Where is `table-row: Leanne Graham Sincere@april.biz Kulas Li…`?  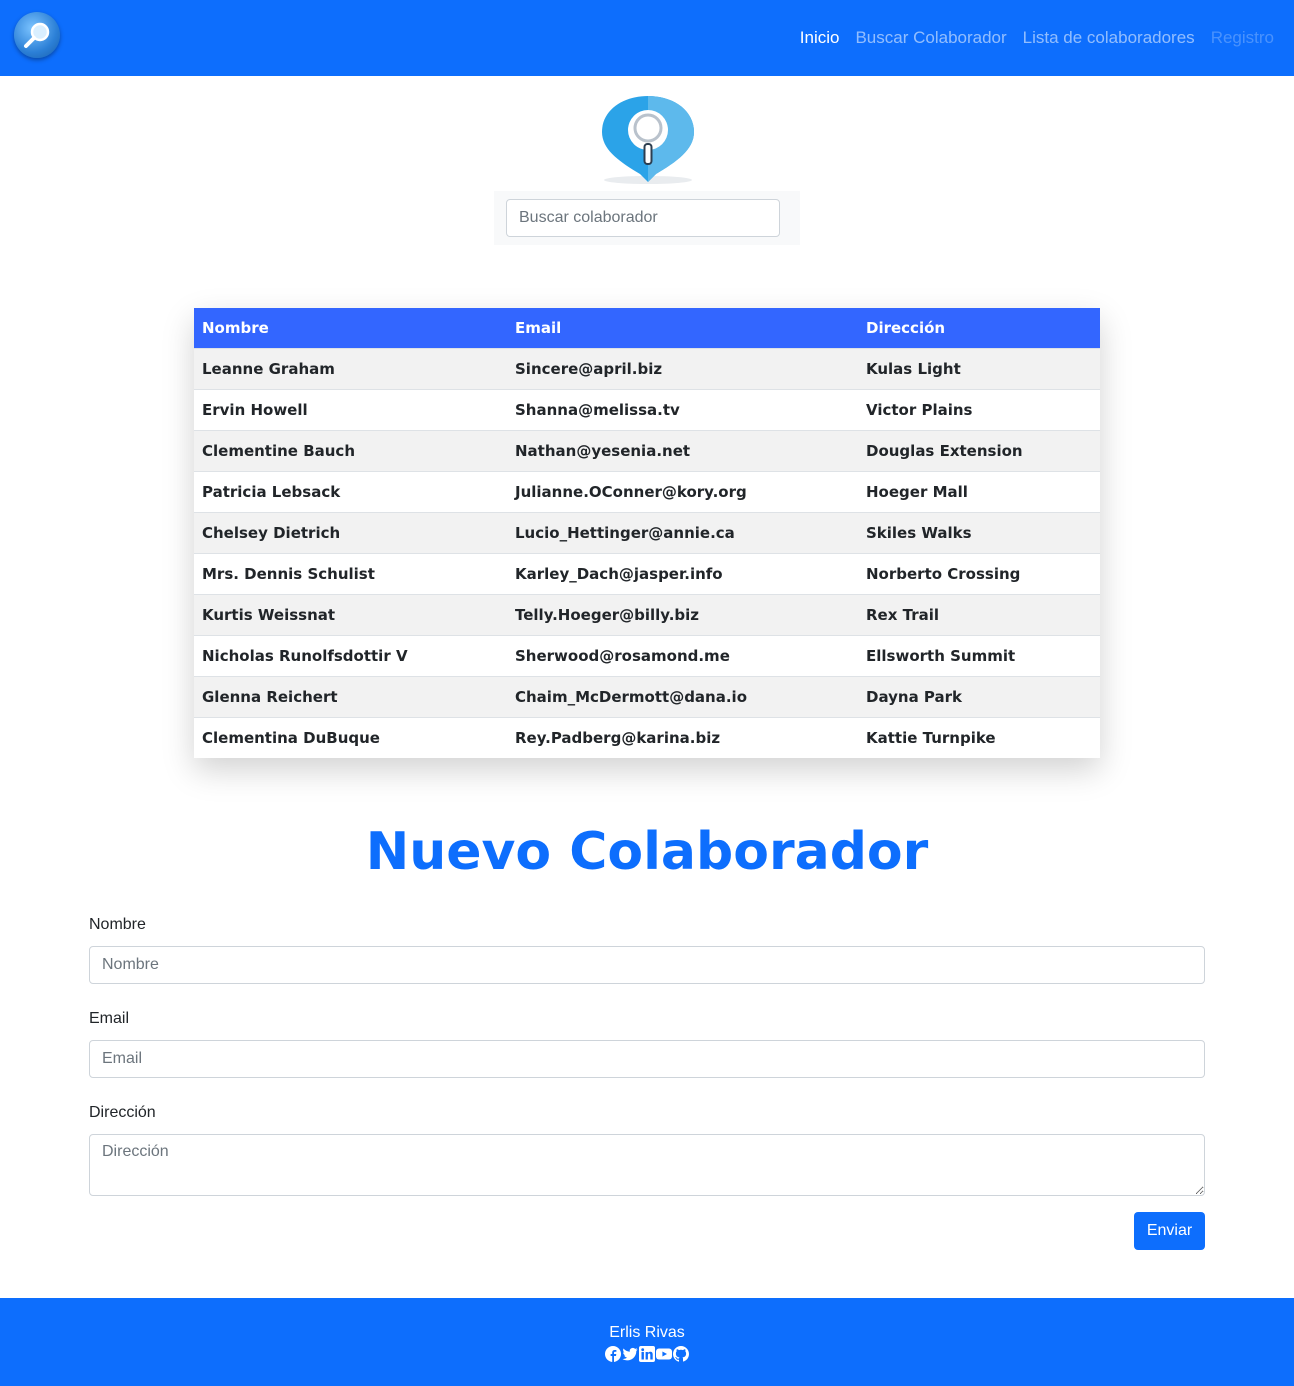 table-row: Leanne Graham Sincere@april.biz Kulas Li… is located at coordinates (647, 368).